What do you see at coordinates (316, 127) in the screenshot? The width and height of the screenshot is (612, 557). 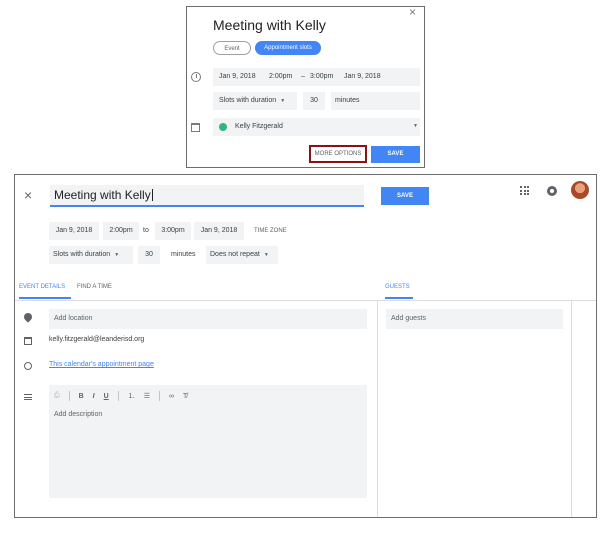 I see `calendar-select: Kelly Fitzgerald ▼` at bounding box center [316, 127].